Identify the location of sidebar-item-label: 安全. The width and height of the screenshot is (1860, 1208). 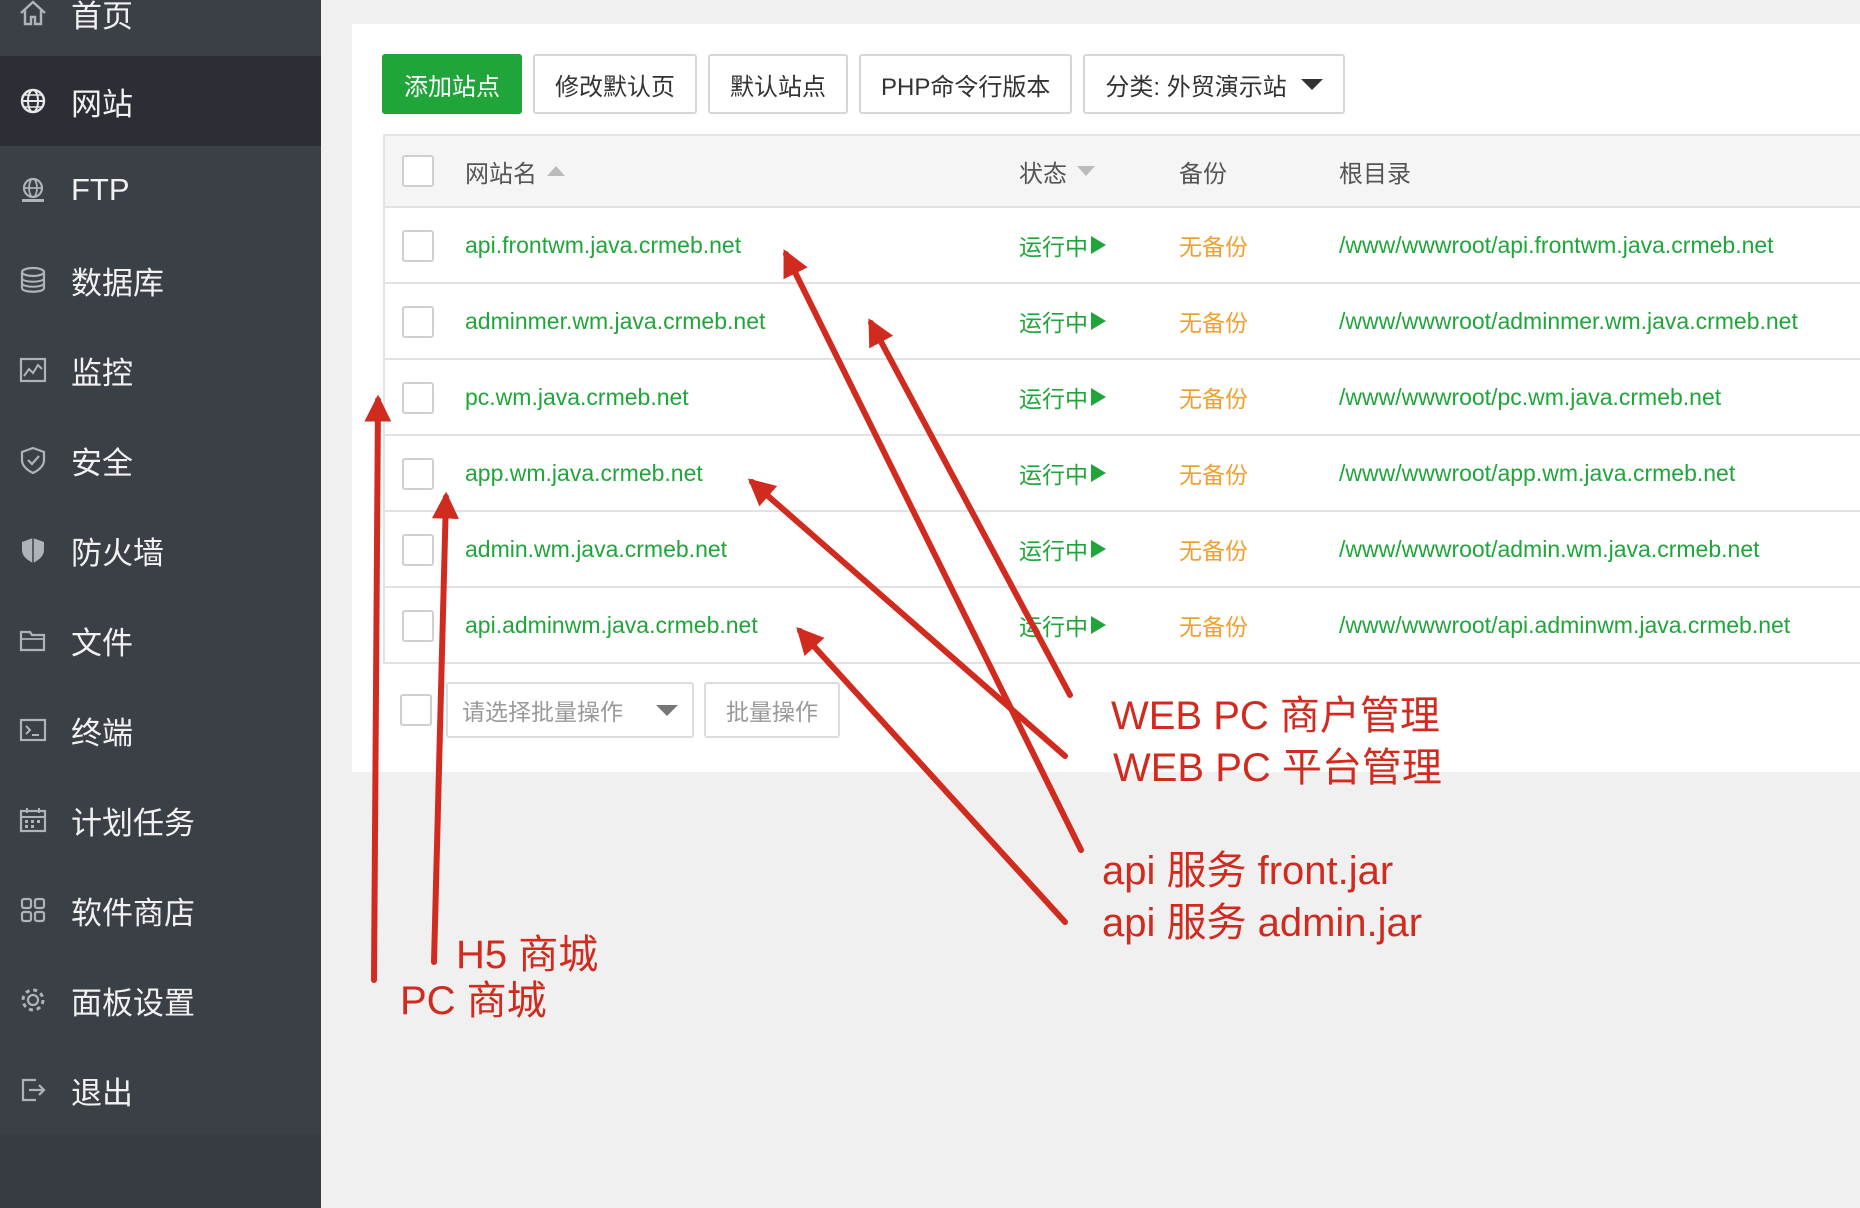
(102, 463).